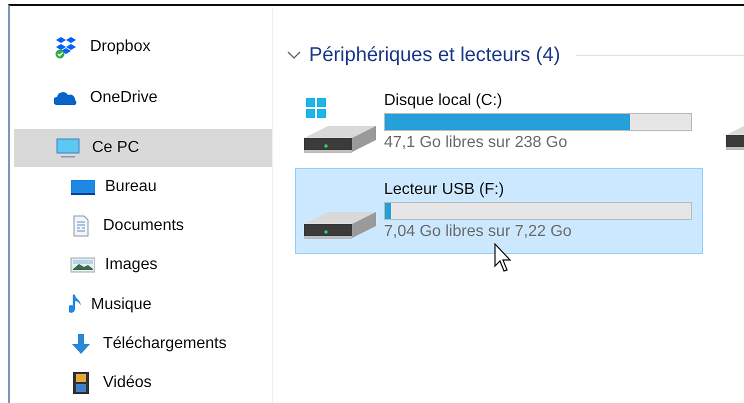 The height and width of the screenshot is (403, 744). What do you see at coordinates (143, 148) in the screenshot?
I see `sidebar-item: Ce PC` at bounding box center [143, 148].